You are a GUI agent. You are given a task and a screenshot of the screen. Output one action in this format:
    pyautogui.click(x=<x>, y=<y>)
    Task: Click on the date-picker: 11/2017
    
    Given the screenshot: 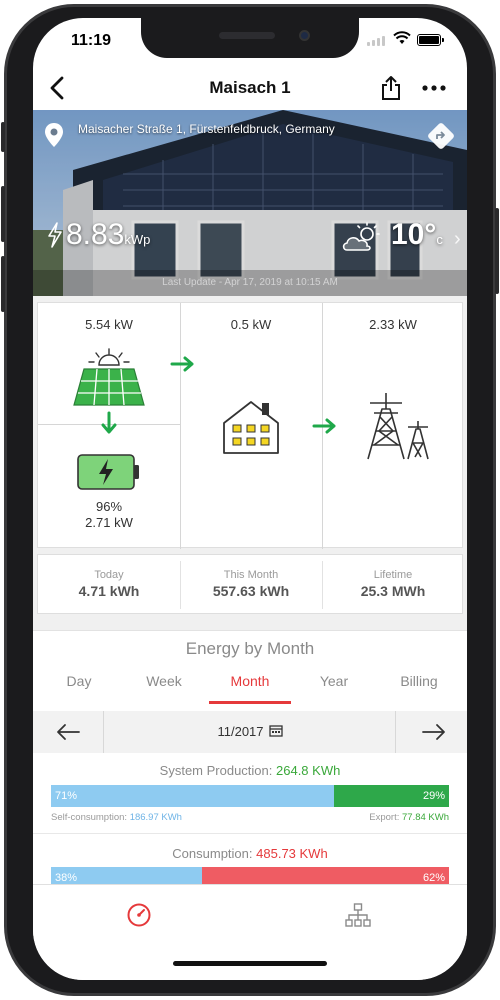 What is the action you would take?
    pyautogui.click(x=250, y=731)
    